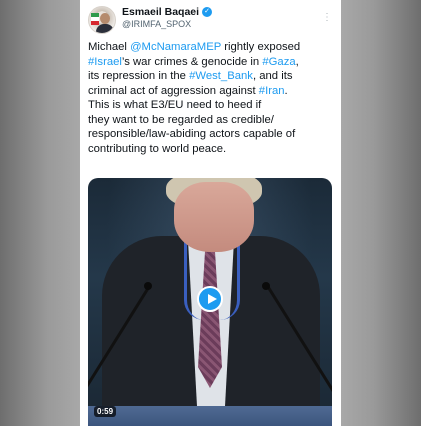 The height and width of the screenshot is (426, 421). What do you see at coordinates (157, 148) in the screenshot?
I see `tweet-text-segment: contributing to world peace.` at bounding box center [157, 148].